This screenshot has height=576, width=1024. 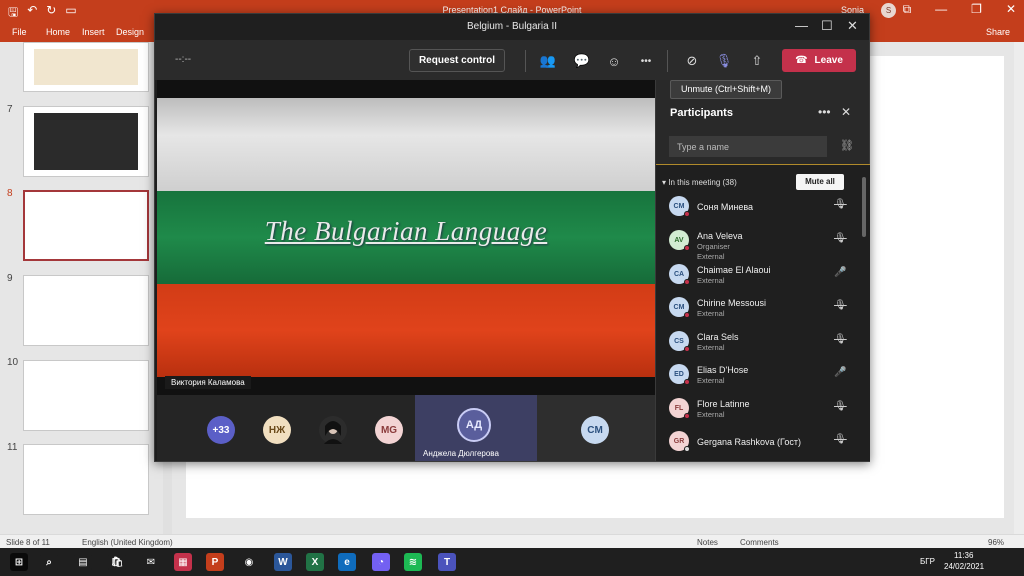 I want to click on in-meeting-section-header: ▾ In this meeting (38), so click(x=699, y=182).